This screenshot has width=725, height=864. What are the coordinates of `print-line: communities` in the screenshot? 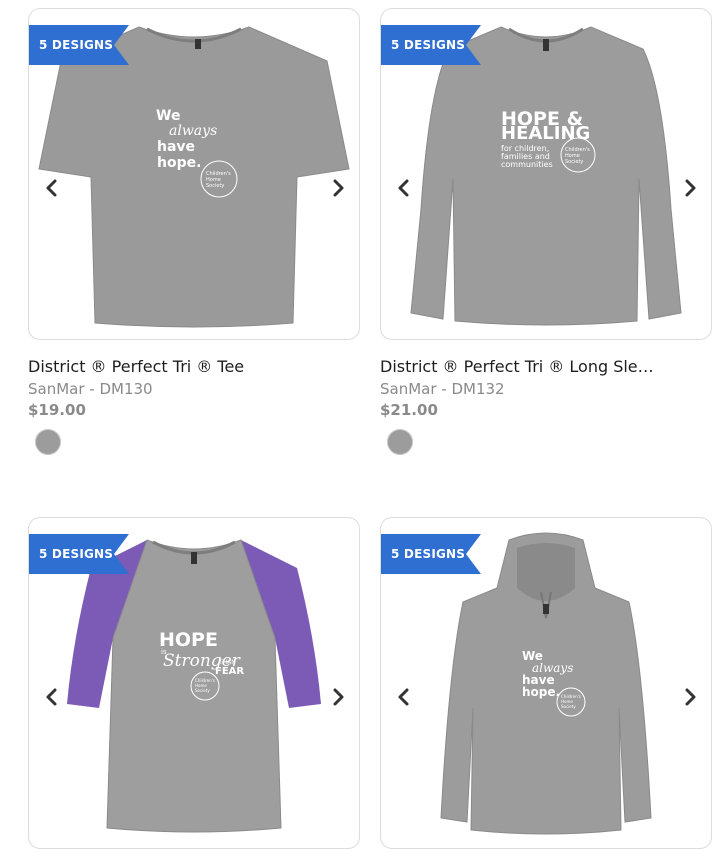 It's located at (527, 164).